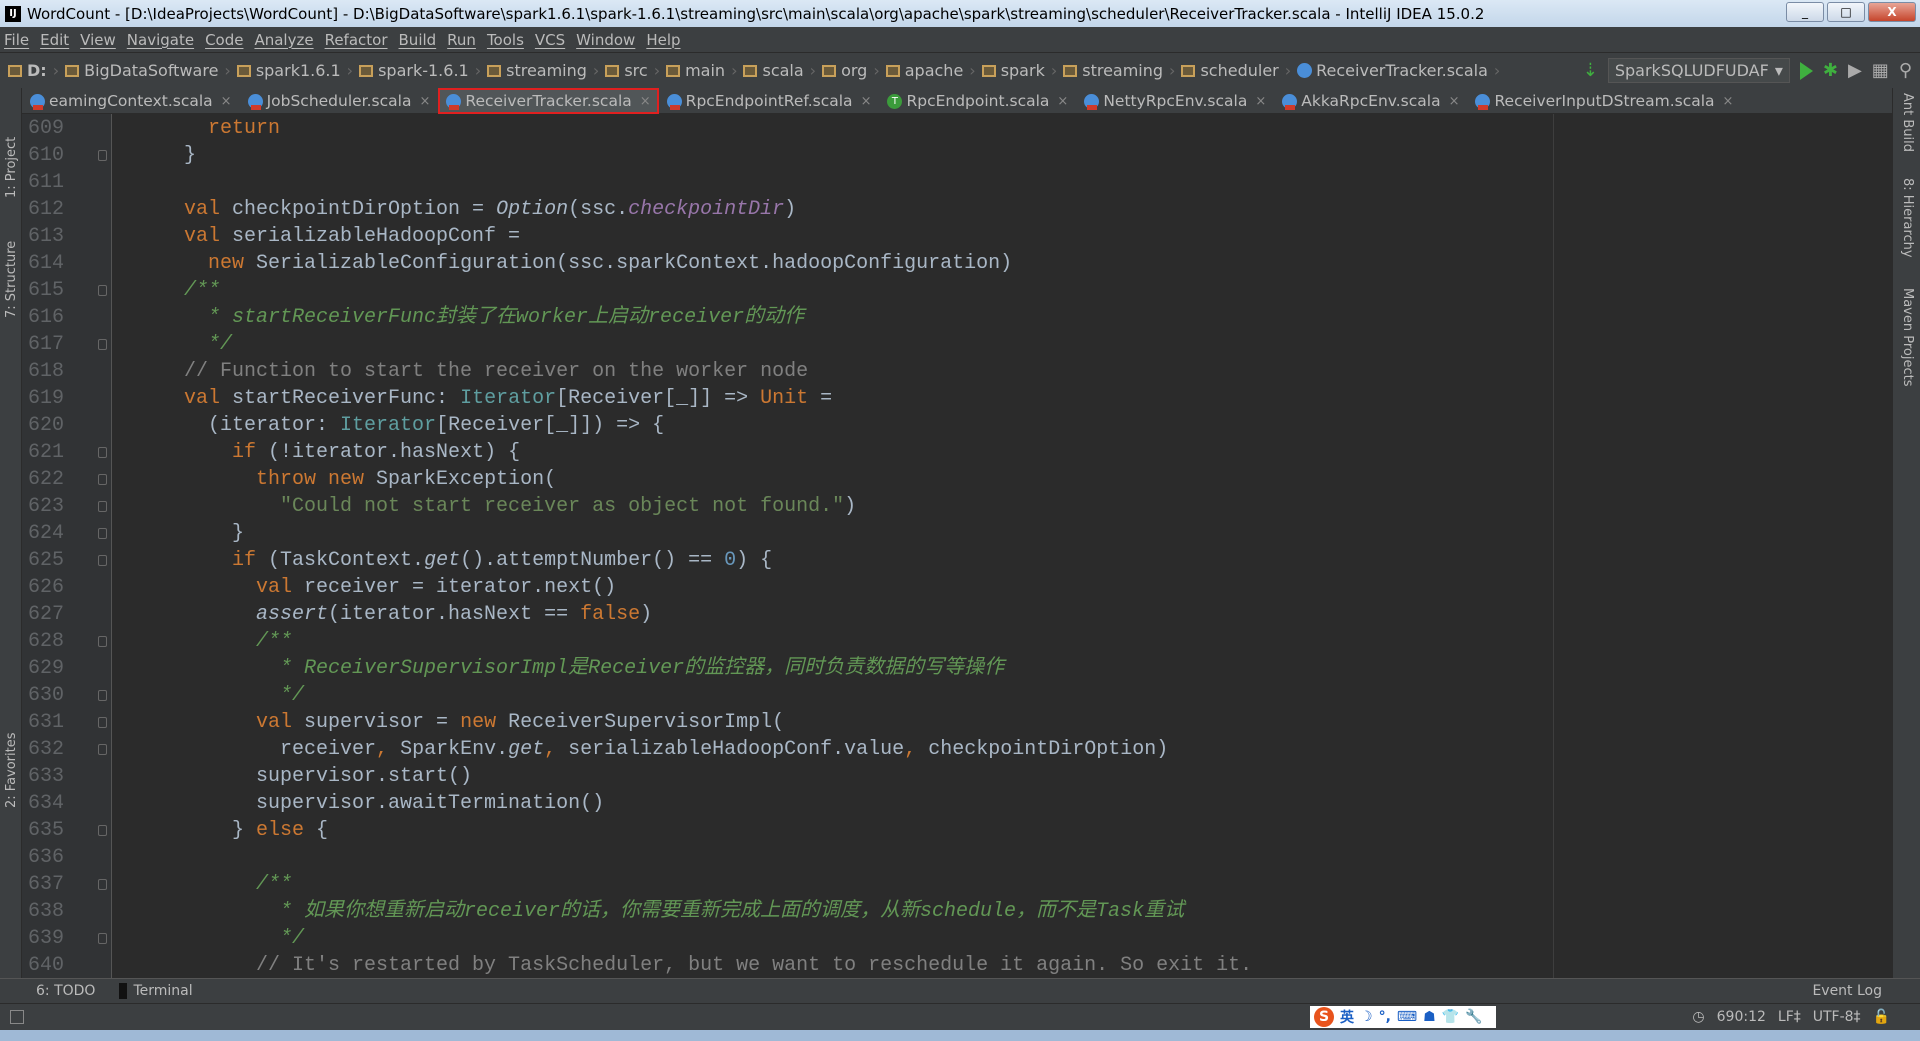  Describe the element at coordinates (65, 991) in the screenshot. I see `todo-button: 6: TODO` at that location.